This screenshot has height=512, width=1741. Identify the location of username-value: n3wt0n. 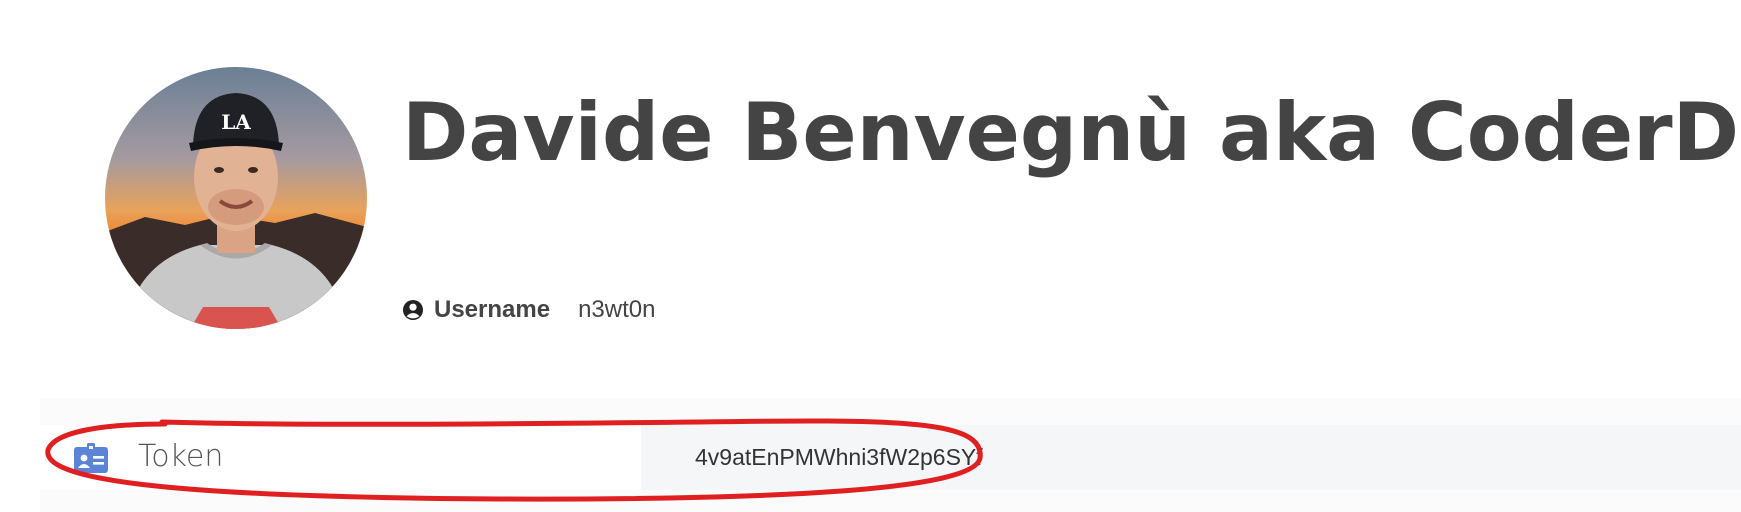
(617, 309).